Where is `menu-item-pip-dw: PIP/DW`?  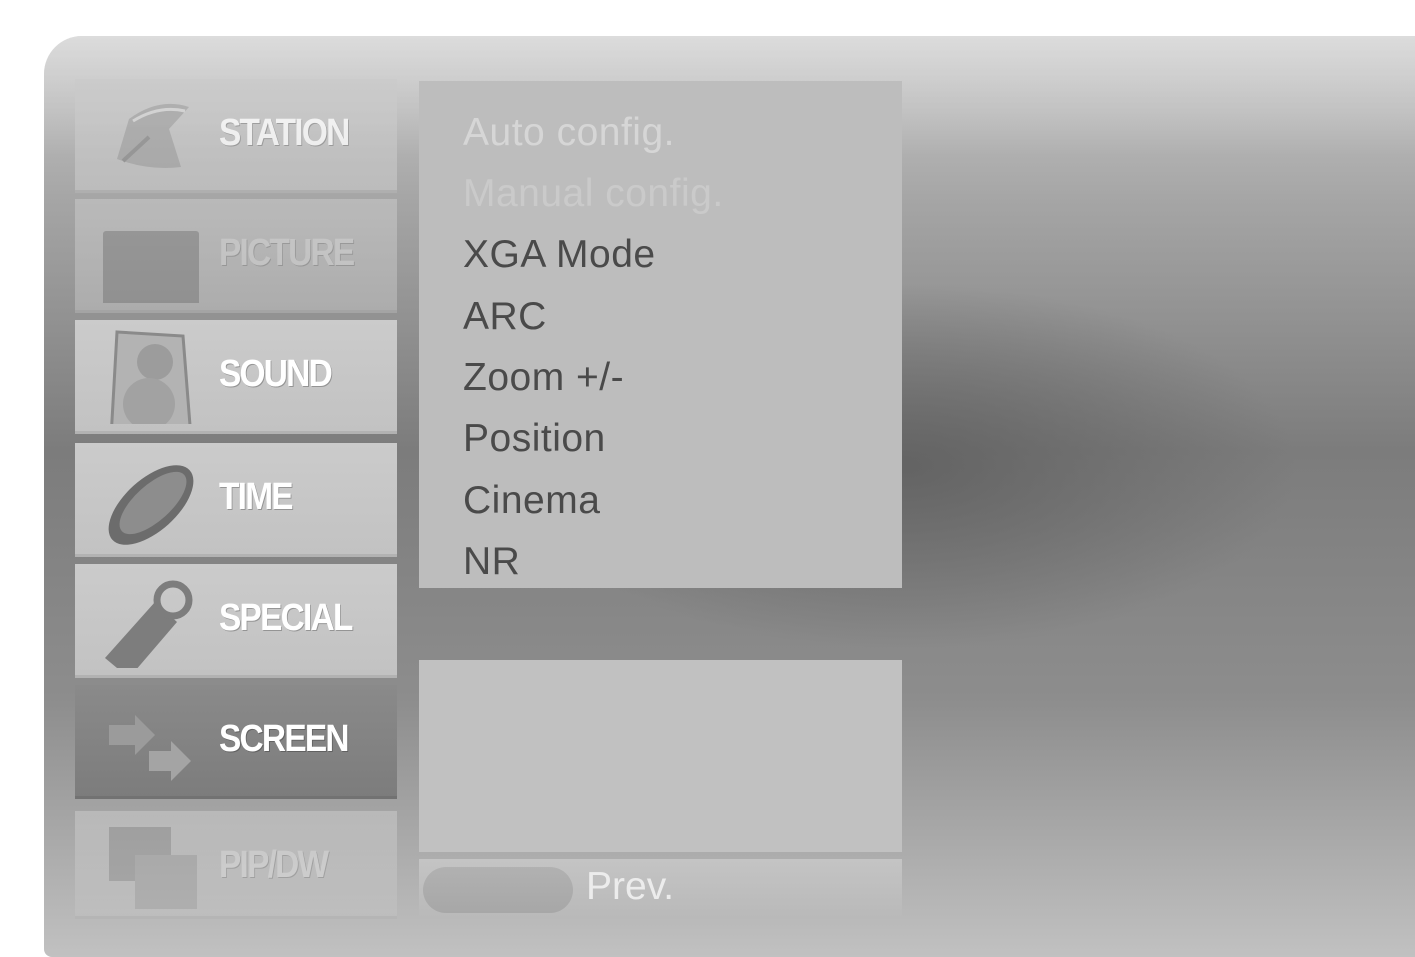 menu-item-pip-dw: PIP/DW is located at coordinates (236, 865).